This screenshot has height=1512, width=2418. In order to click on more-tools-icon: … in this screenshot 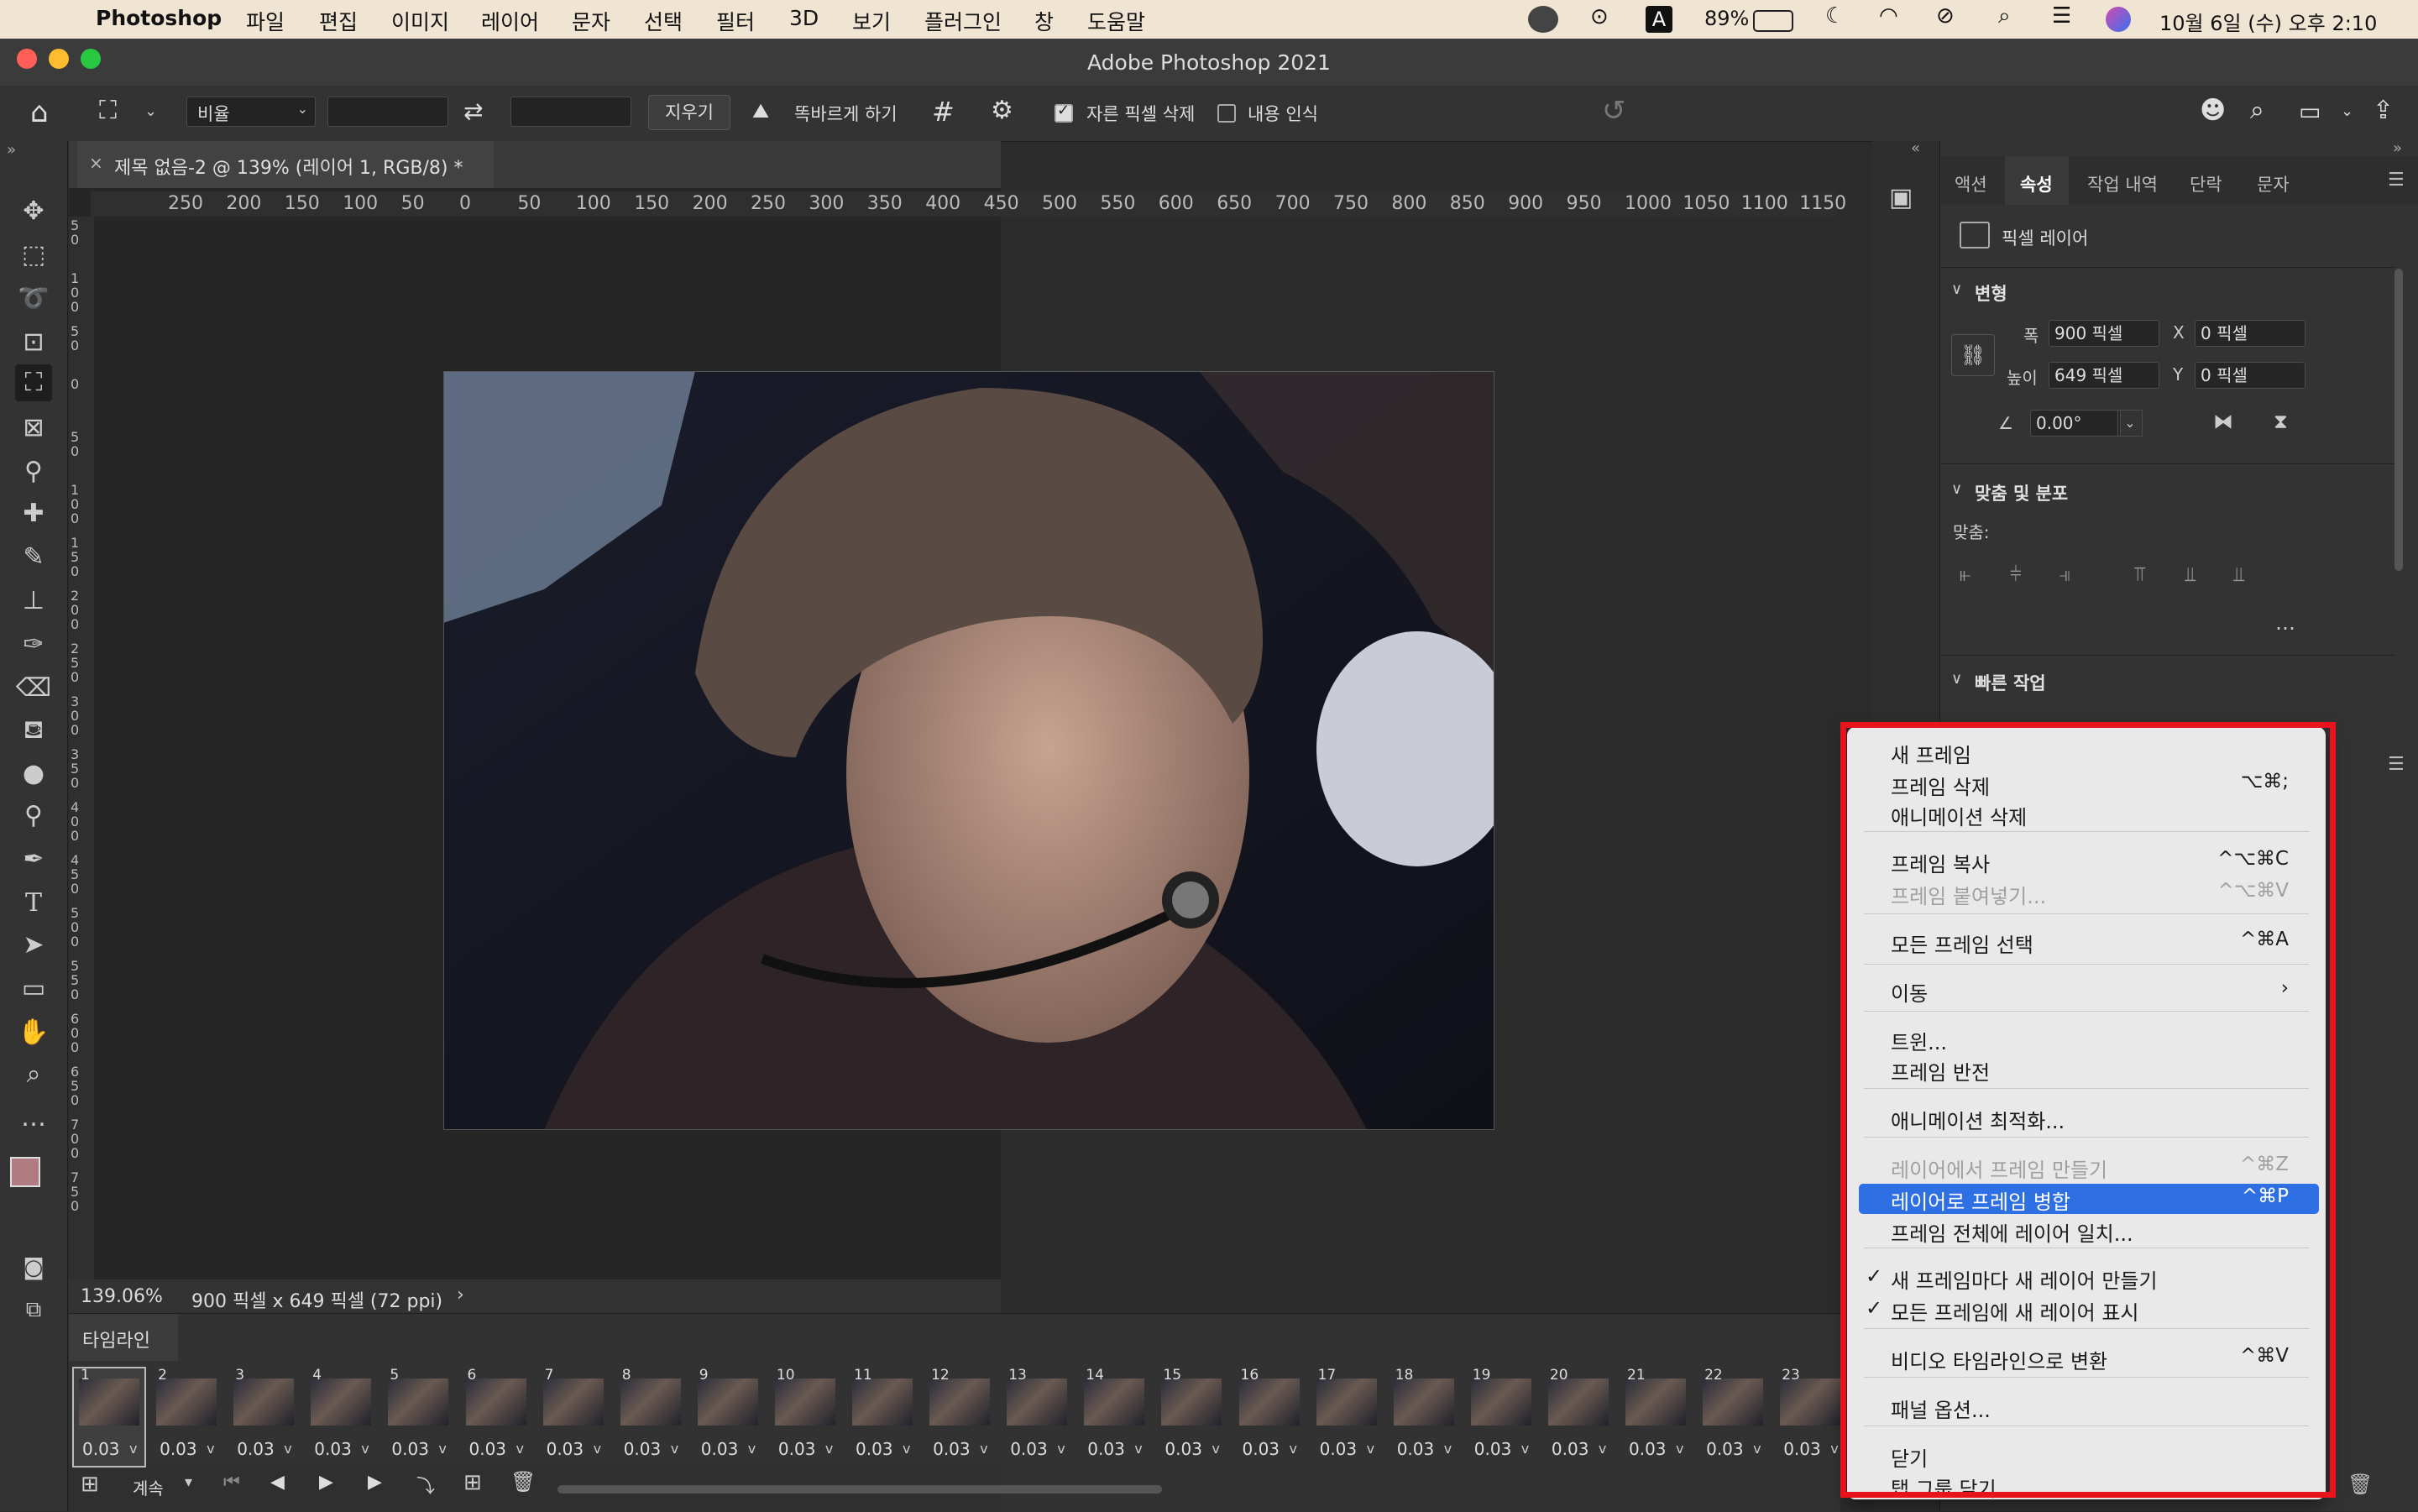, I will do `click(33, 1118)`.